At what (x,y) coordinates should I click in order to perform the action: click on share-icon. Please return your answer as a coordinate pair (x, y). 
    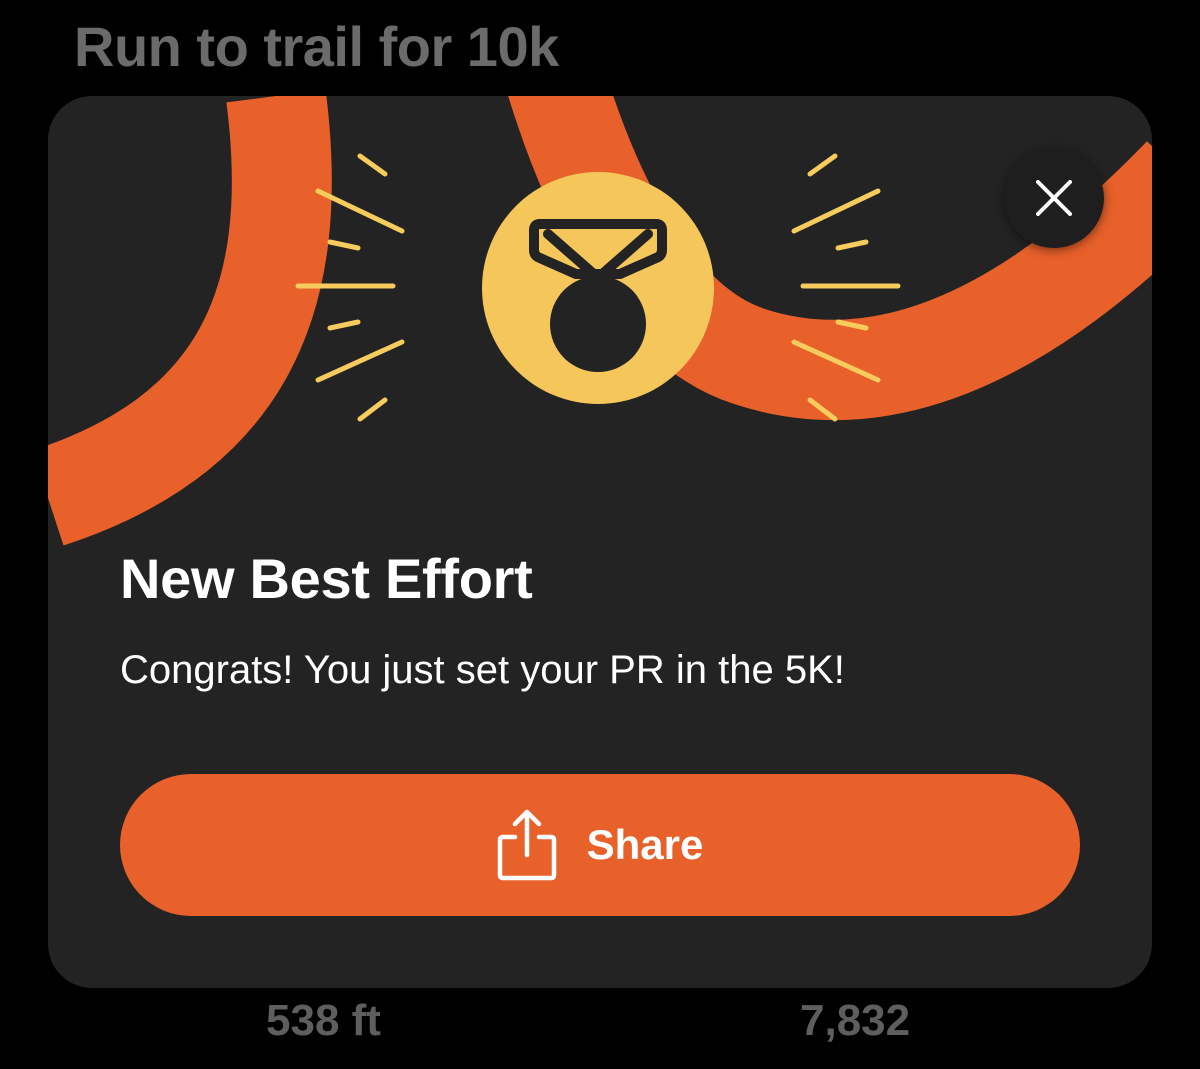
    Looking at the image, I should click on (526, 845).